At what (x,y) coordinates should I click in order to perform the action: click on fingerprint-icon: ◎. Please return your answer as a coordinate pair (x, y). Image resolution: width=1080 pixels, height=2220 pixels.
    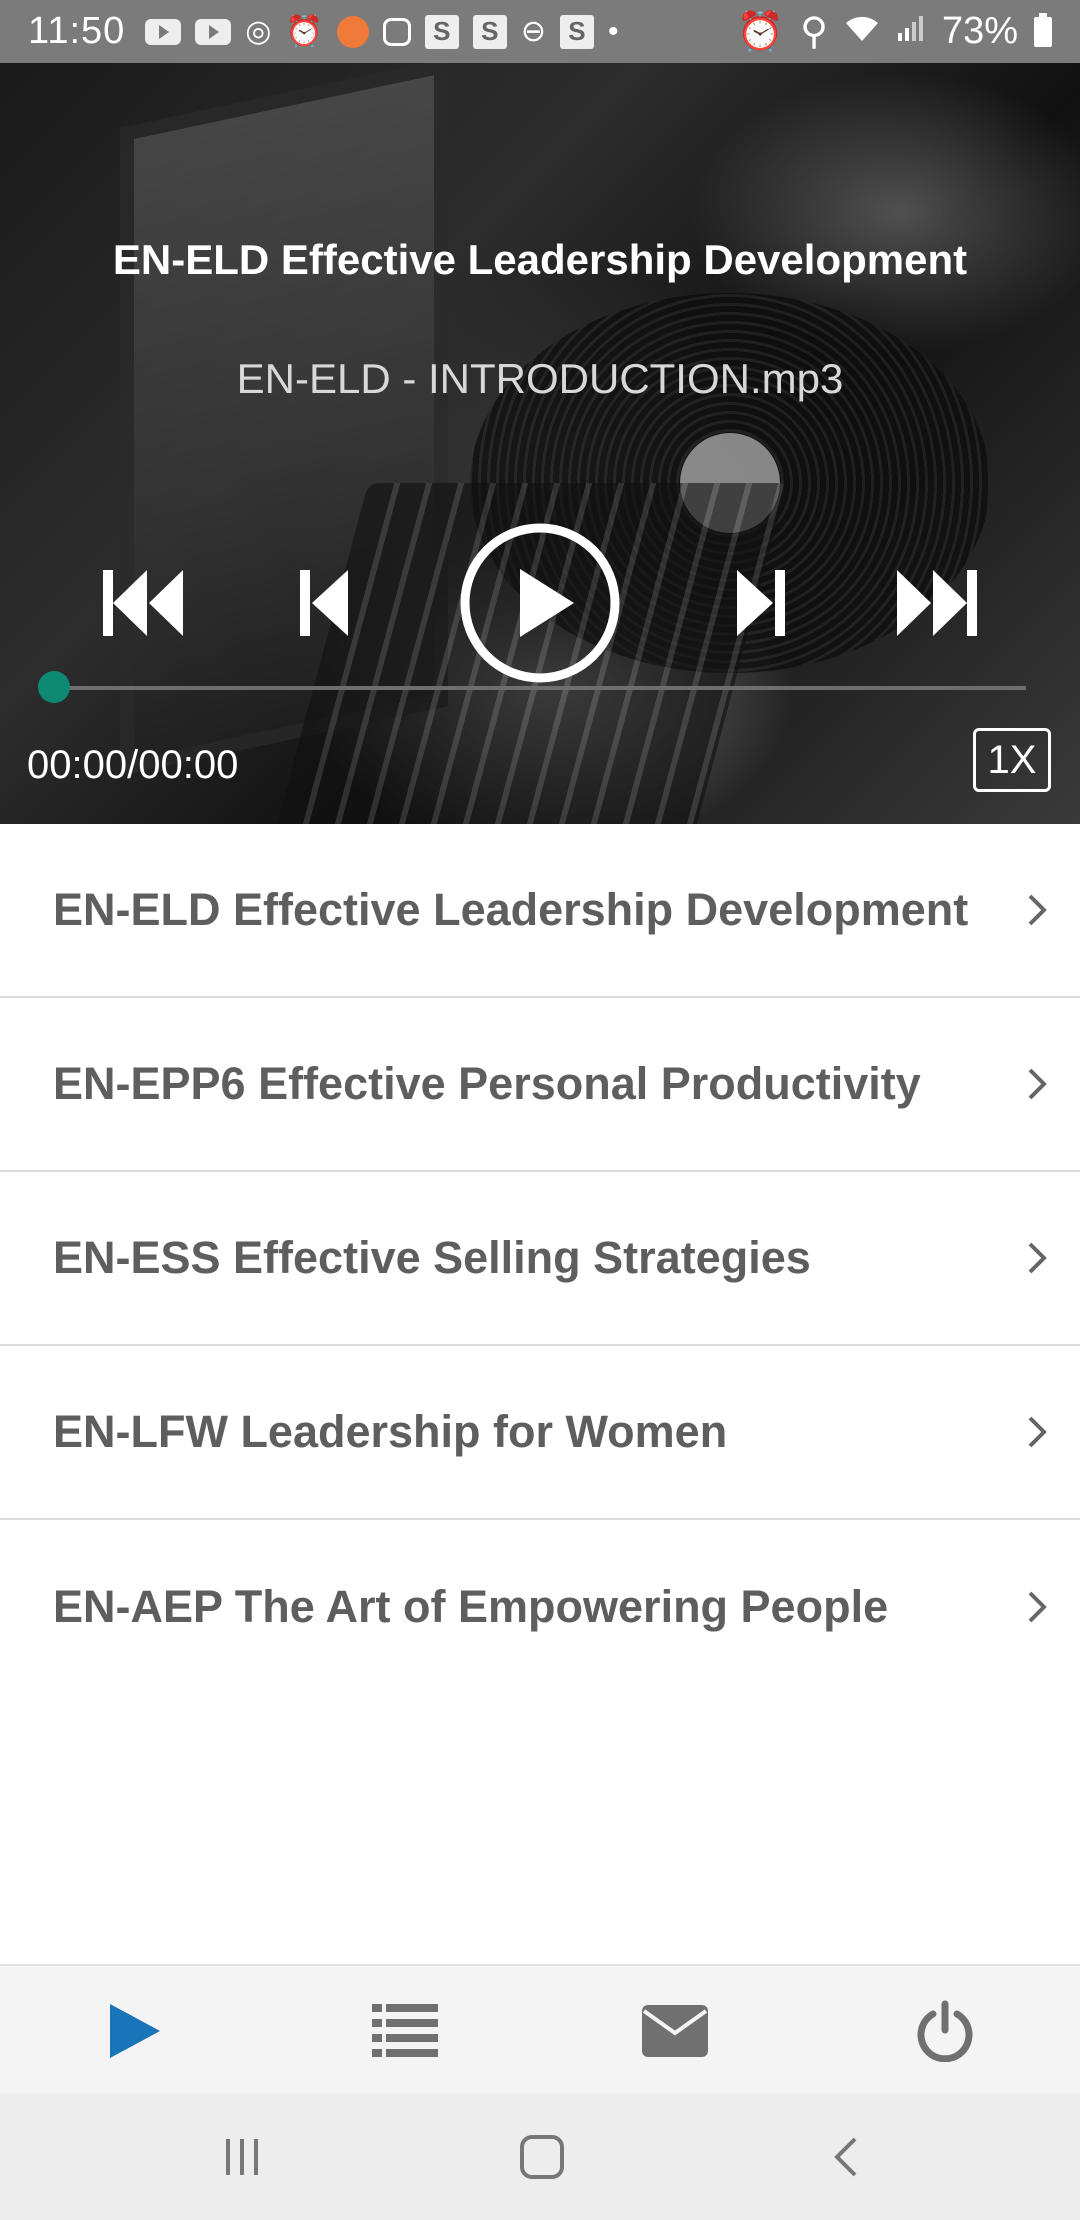
    Looking at the image, I should click on (258, 31).